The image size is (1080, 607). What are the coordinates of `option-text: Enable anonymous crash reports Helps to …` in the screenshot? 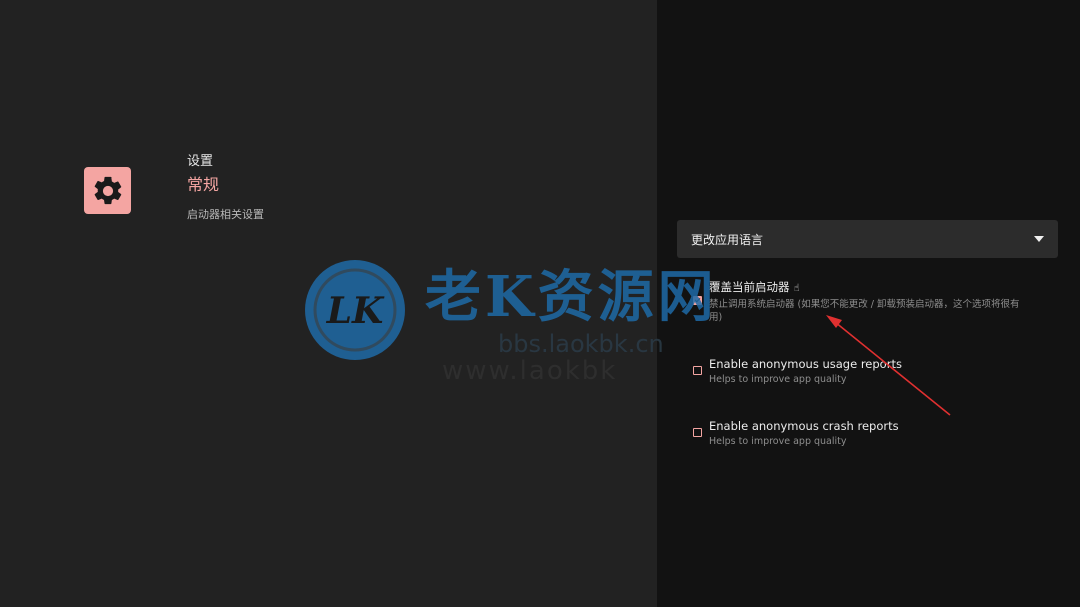 It's located at (804, 433).